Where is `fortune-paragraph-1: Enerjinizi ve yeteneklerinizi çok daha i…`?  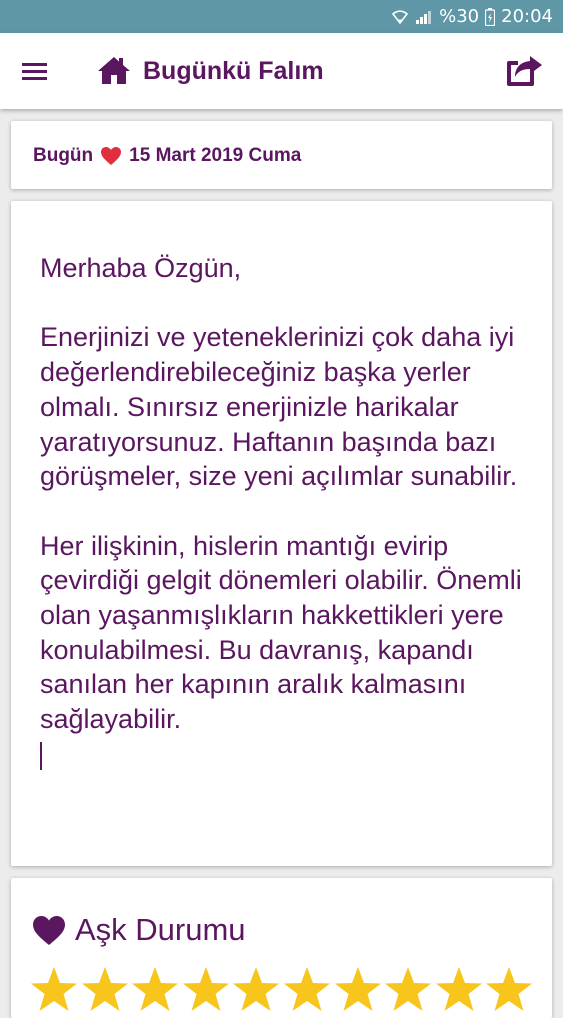
fortune-paragraph-1: Enerjinizi ve yeteneklerinizi çok daha i… is located at coordinates (279, 407).